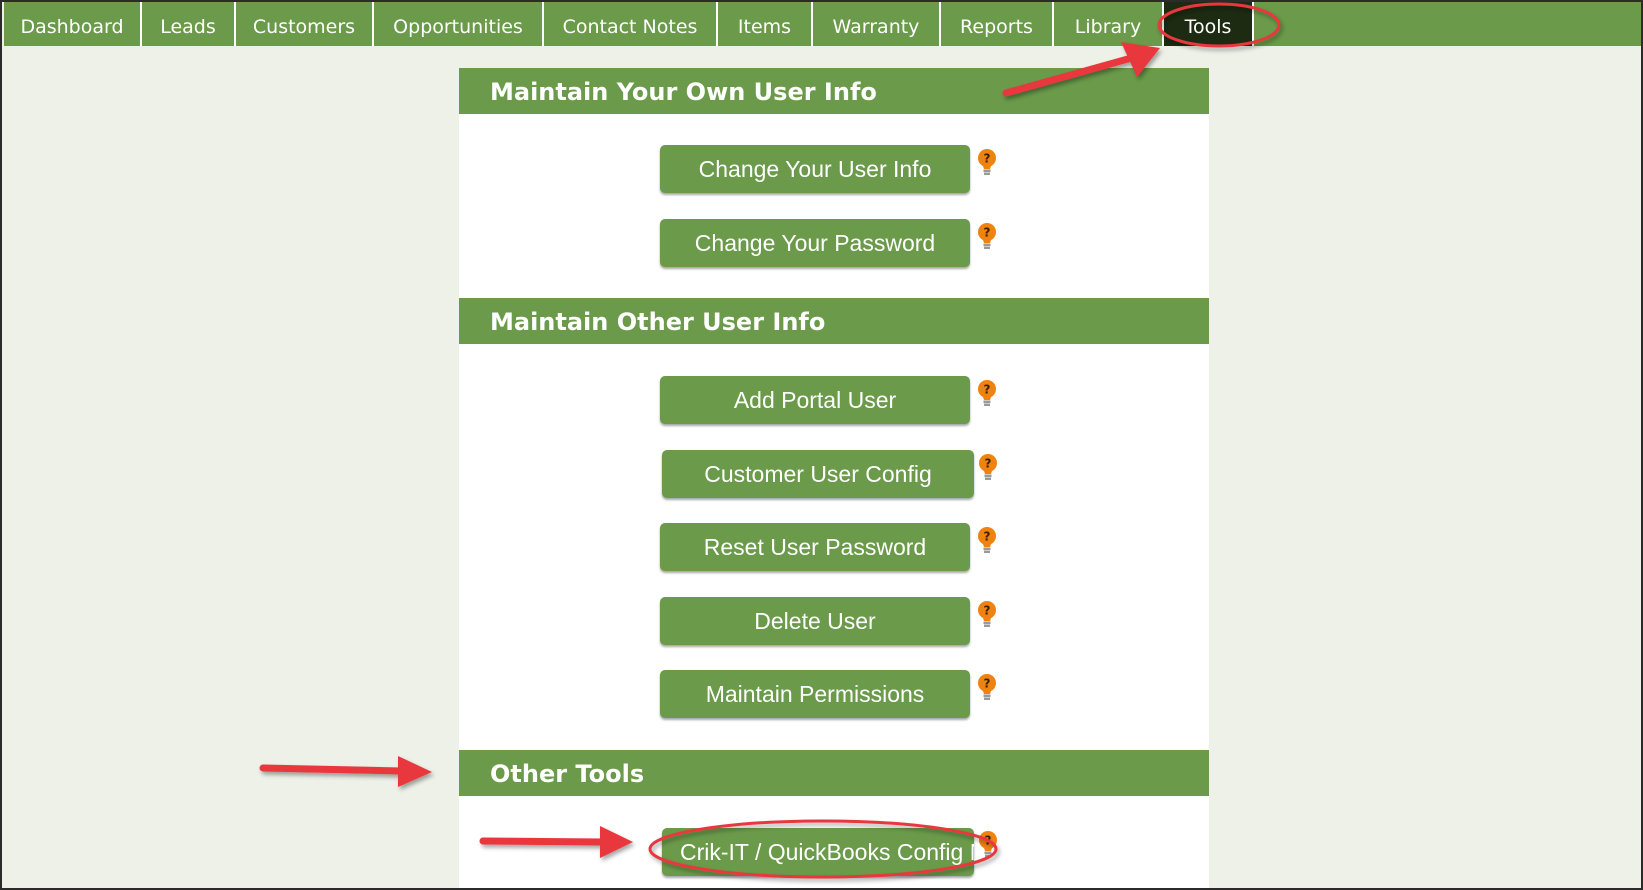  I want to click on delete-user-button: Delete User, so click(815, 621).